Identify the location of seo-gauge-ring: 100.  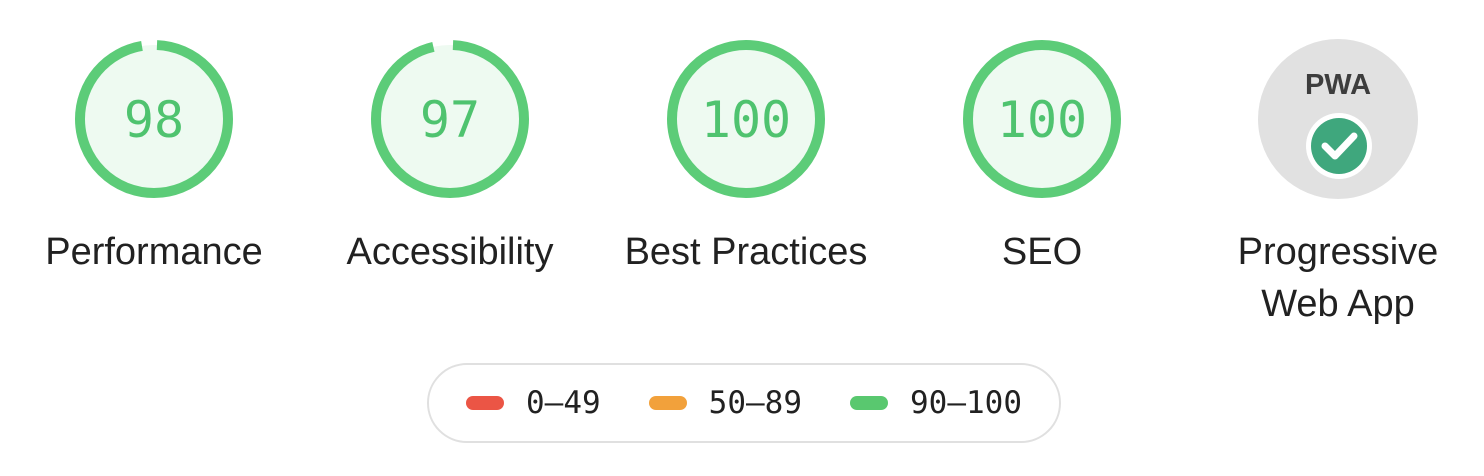
(1042, 119).